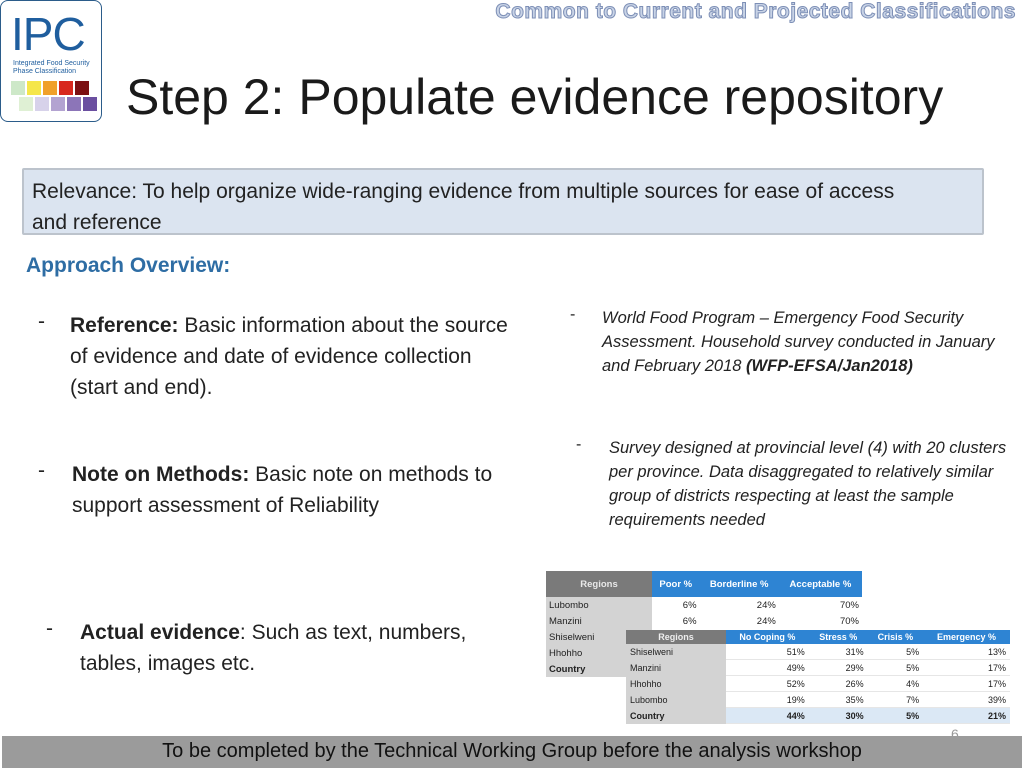 This screenshot has width=1024, height=768. What do you see at coordinates (895, 699) in the screenshot?
I see `table-cell: 7%` at bounding box center [895, 699].